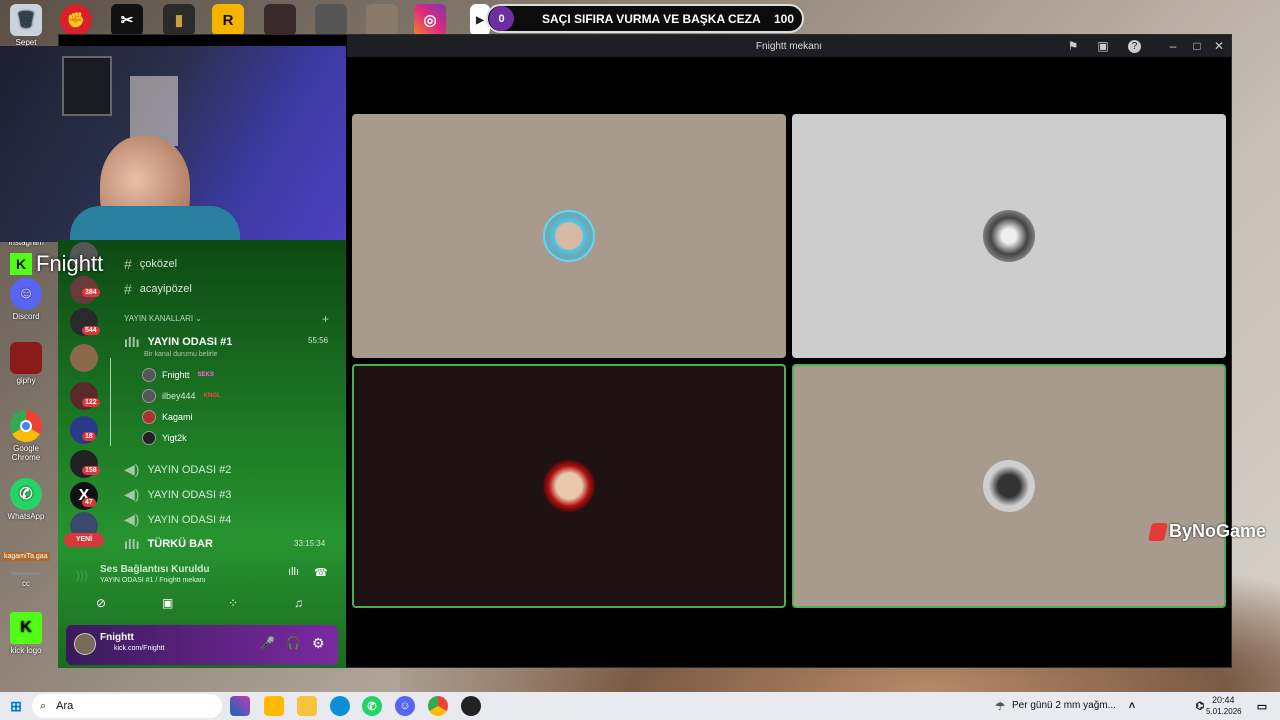 The height and width of the screenshot is (720, 1280). Describe the element at coordinates (267, 643) in the screenshot. I see `microphone-icon: 🎤` at that location.